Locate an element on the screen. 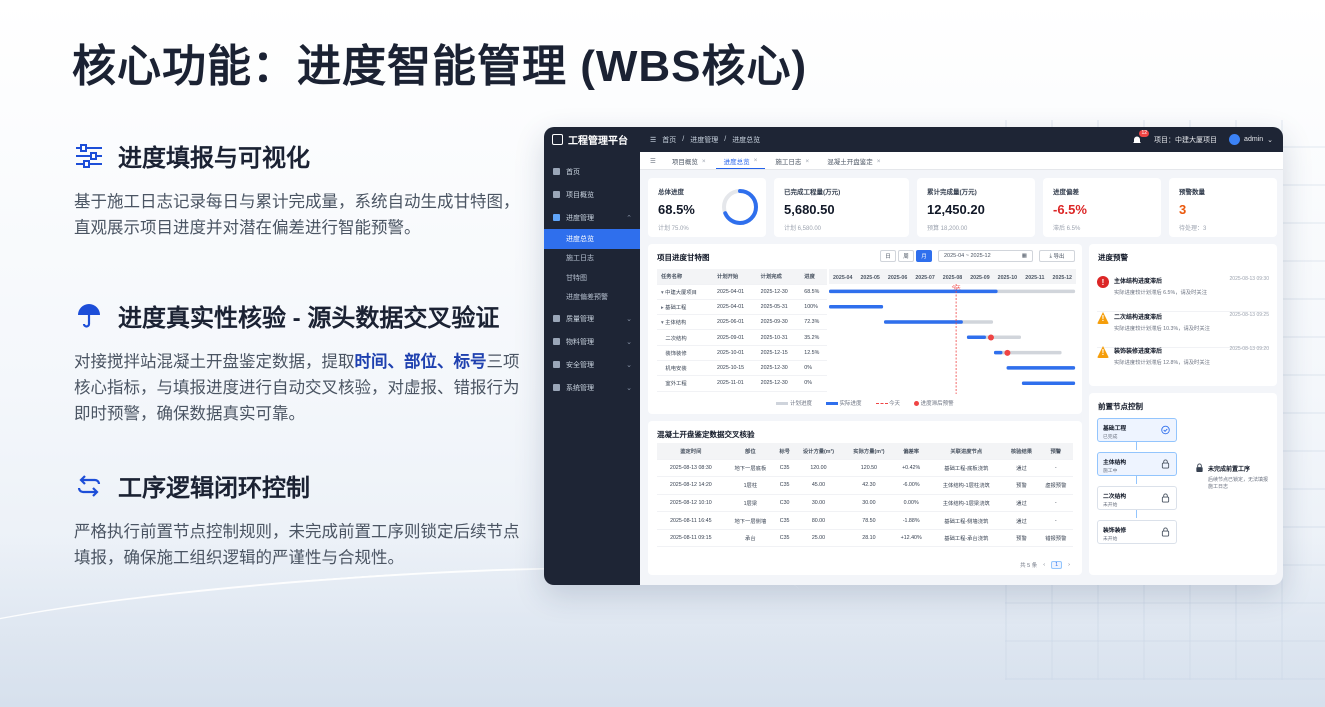  chevron-down-icon: ⌄ is located at coordinates (629, 342).